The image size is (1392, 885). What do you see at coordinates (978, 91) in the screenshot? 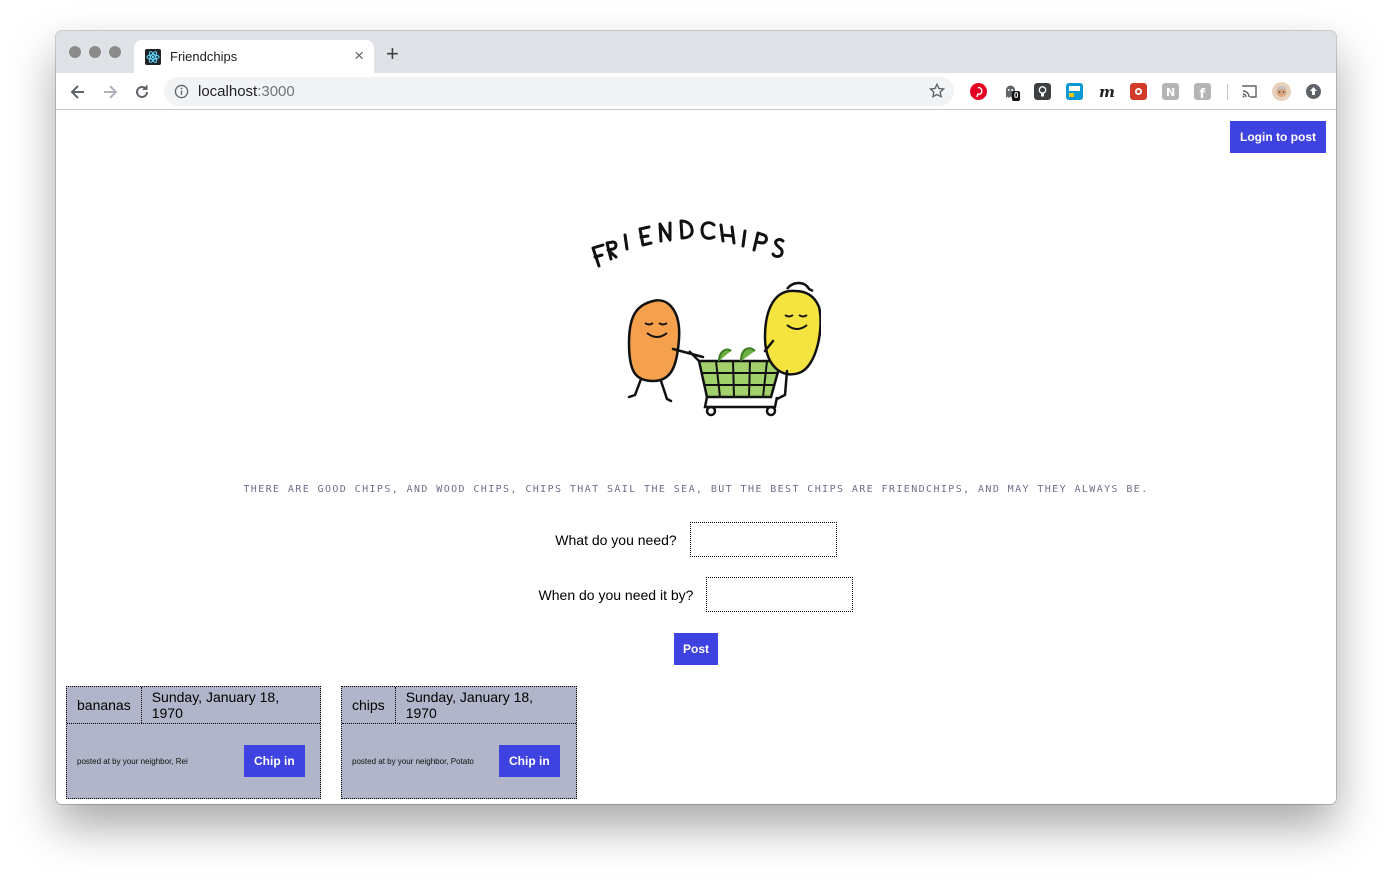
I see `pinterest-icon` at bounding box center [978, 91].